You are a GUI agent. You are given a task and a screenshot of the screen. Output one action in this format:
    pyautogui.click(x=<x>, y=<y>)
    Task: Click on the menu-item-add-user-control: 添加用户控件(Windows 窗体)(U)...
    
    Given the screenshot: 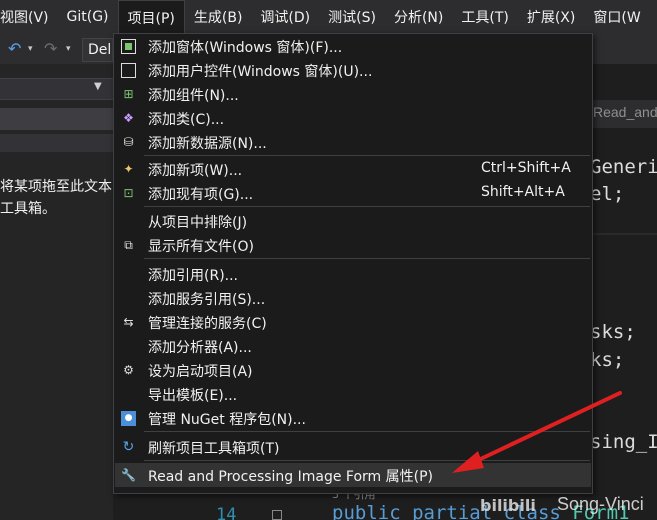 What is the action you would take?
    pyautogui.click(x=353, y=70)
    